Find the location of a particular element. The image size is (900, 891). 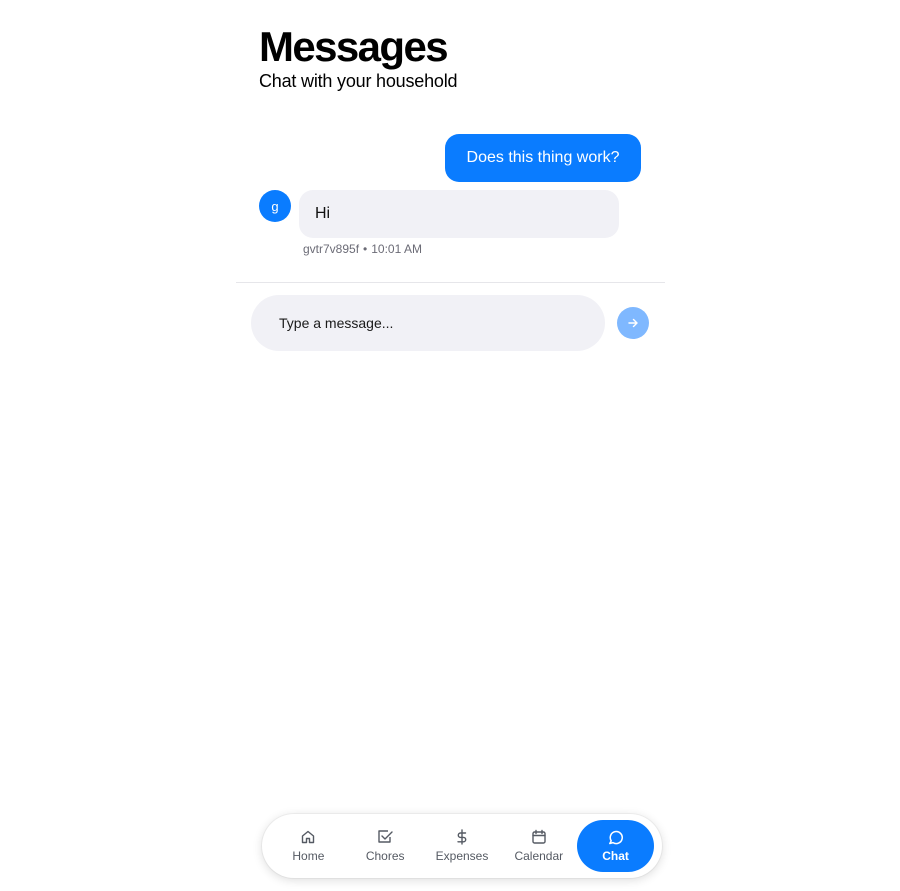

message-time: 10:01 AM is located at coordinates (396, 249).